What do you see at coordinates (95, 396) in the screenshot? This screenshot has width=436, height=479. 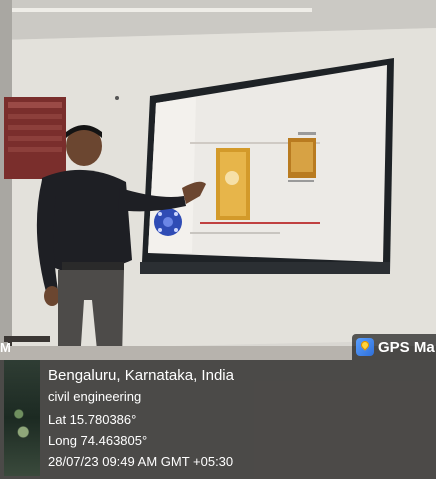 I see `gps-note: civil engineering` at bounding box center [95, 396].